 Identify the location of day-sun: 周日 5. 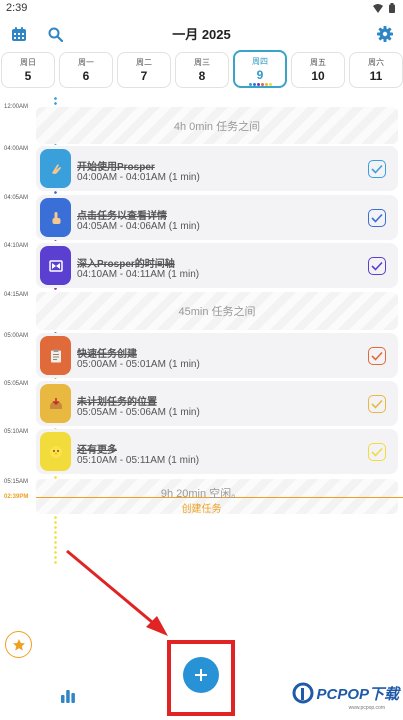
(28, 70).